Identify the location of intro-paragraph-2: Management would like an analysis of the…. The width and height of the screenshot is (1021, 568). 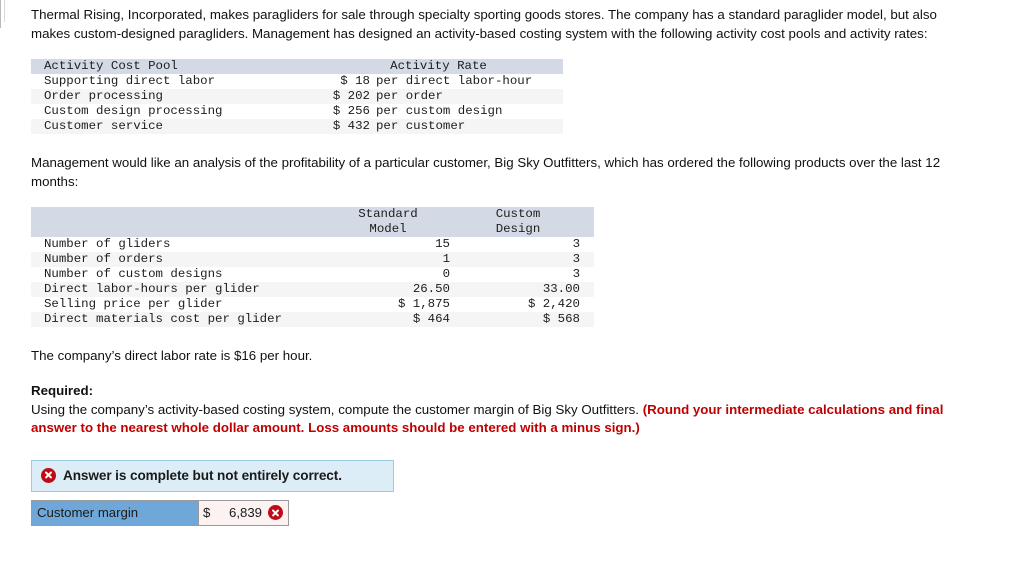
(486, 172).